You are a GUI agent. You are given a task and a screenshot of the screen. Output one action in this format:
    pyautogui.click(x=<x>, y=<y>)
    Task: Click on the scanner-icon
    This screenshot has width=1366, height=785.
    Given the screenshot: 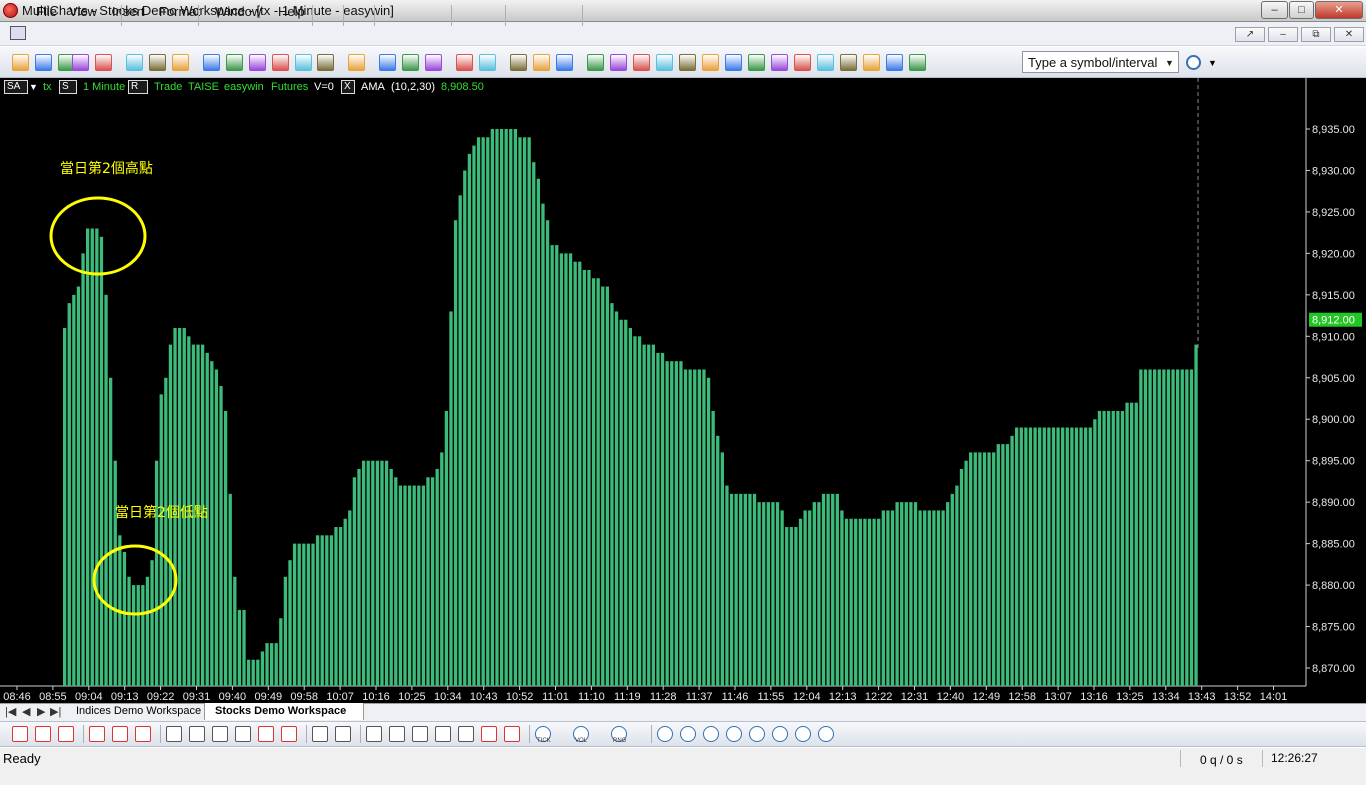 What is the action you would take?
    pyautogui.click(x=157, y=62)
    